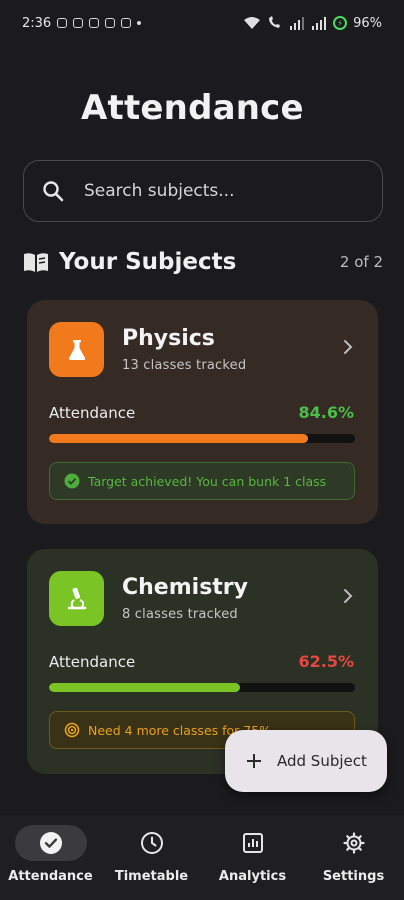  Describe the element at coordinates (326, 661) in the screenshot. I see `attendance-percentage: 62.5%` at that location.